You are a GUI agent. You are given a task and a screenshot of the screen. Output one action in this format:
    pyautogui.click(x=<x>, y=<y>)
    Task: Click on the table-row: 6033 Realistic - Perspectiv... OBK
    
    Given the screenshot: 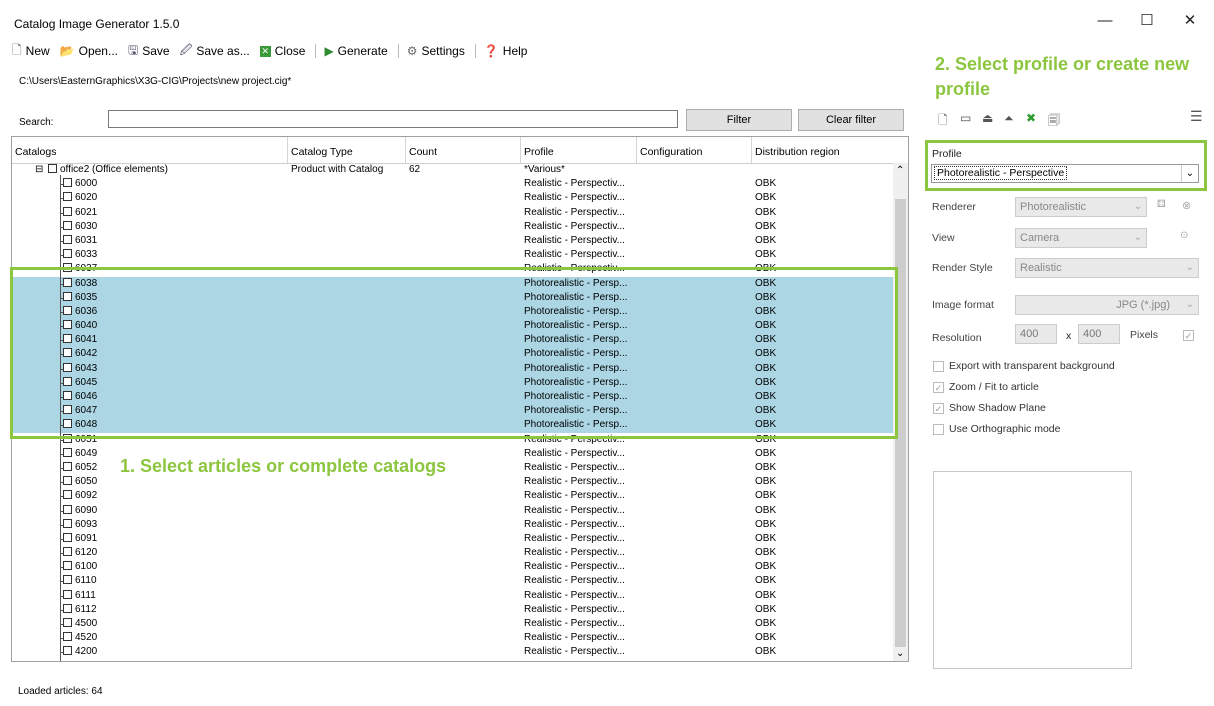 What is the action you would take?
    pyautogui.click(x=453, y=255)
    